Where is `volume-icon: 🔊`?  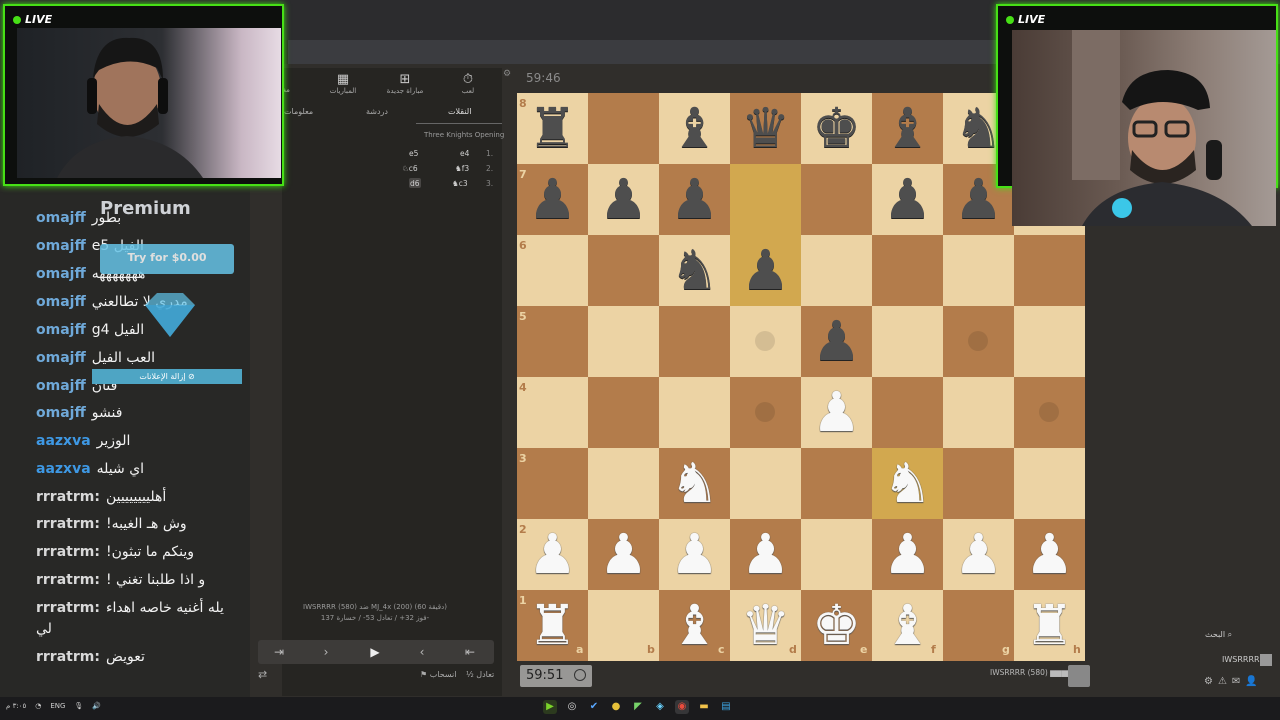
volume-icon: 🔊 is located at coordinates (96, 706).